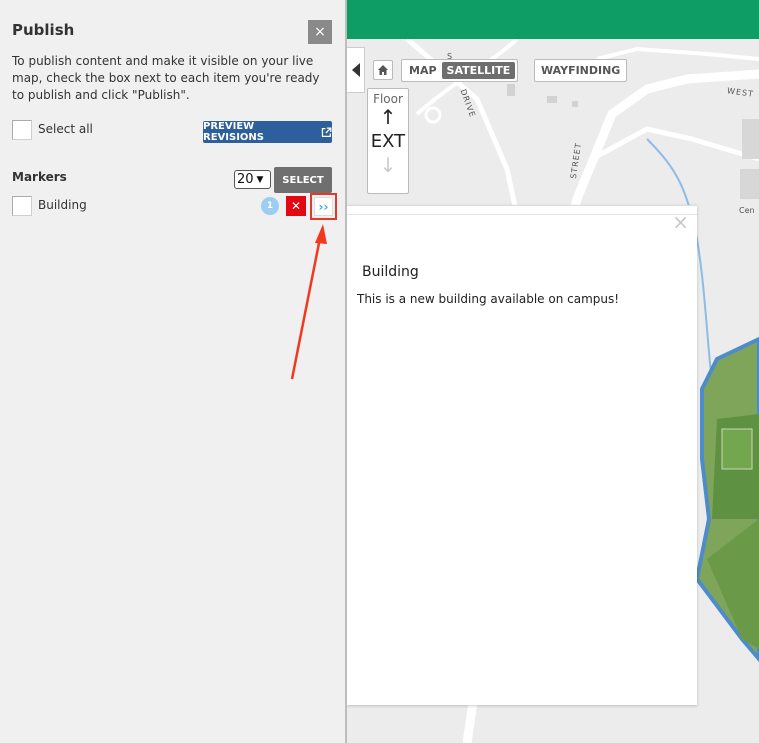  I want to click on home-icon, so click(383, 70).